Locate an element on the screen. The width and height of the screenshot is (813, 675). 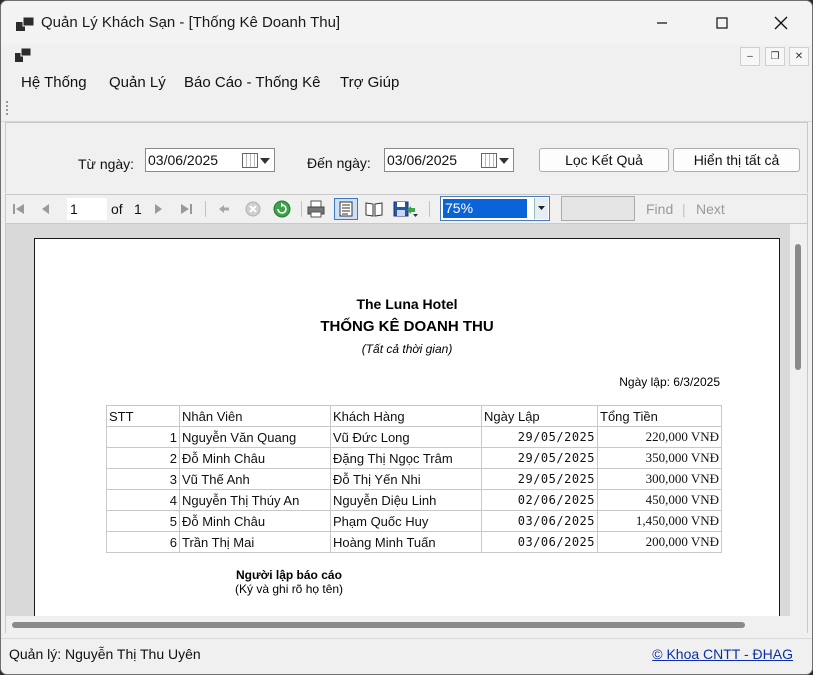
print-layout-button is located at coordinates (346, 209).